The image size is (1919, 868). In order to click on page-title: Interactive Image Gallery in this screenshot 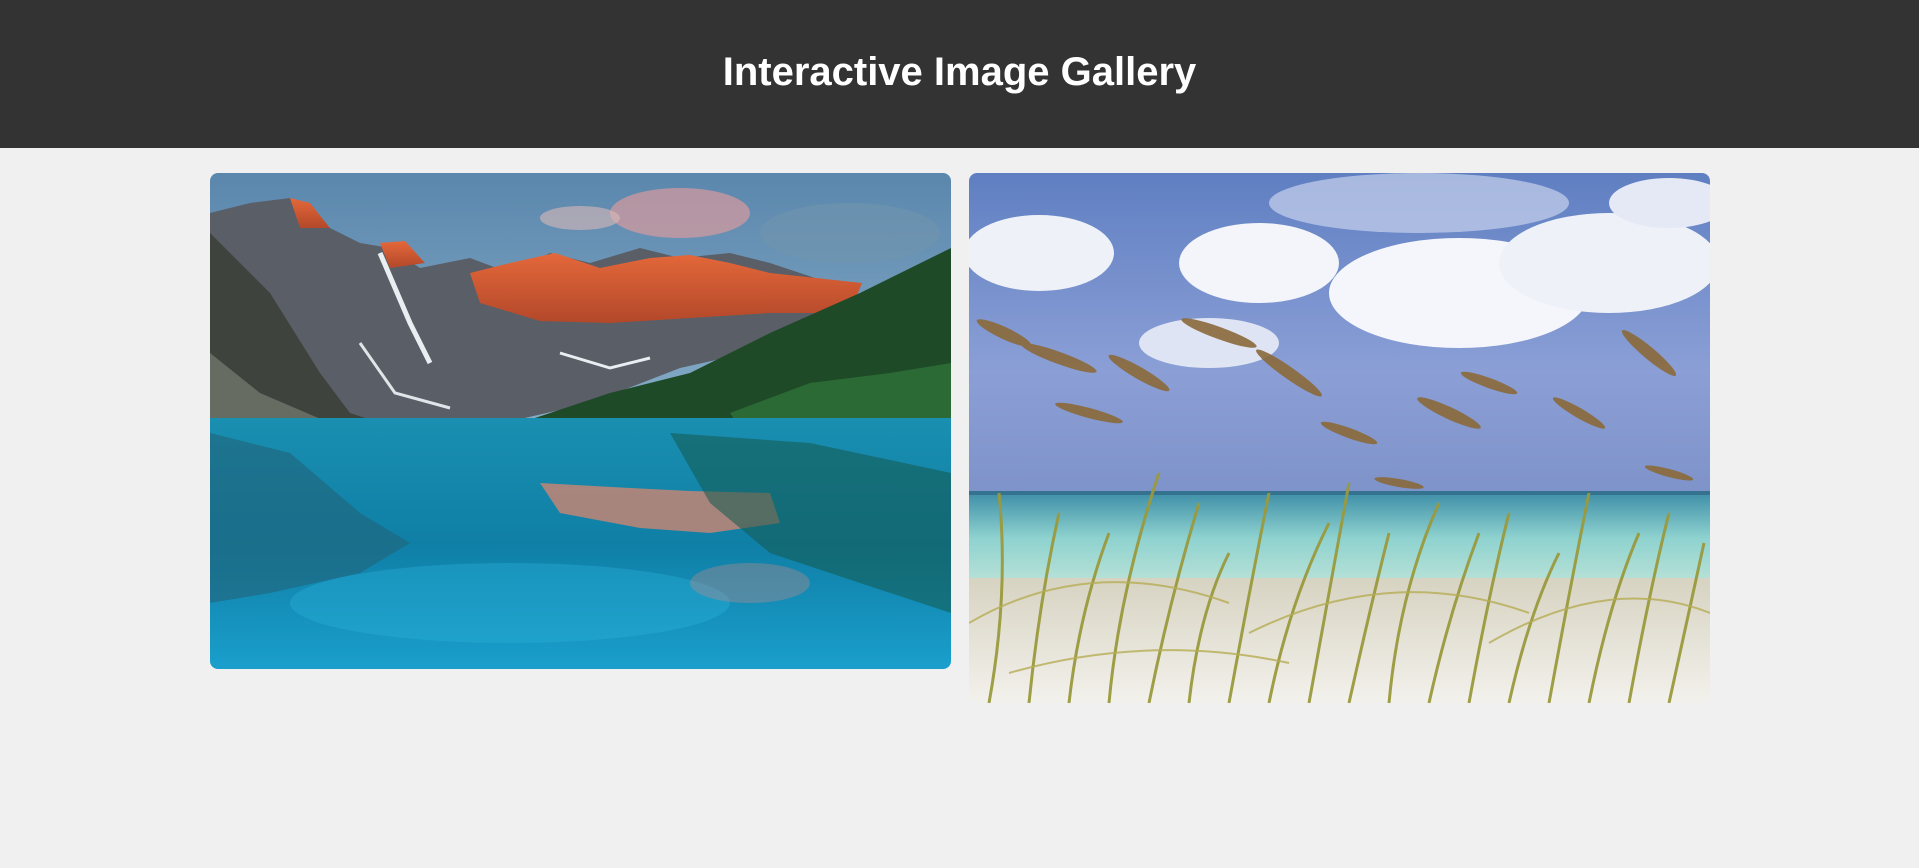, I will do `click(959, 71)`.